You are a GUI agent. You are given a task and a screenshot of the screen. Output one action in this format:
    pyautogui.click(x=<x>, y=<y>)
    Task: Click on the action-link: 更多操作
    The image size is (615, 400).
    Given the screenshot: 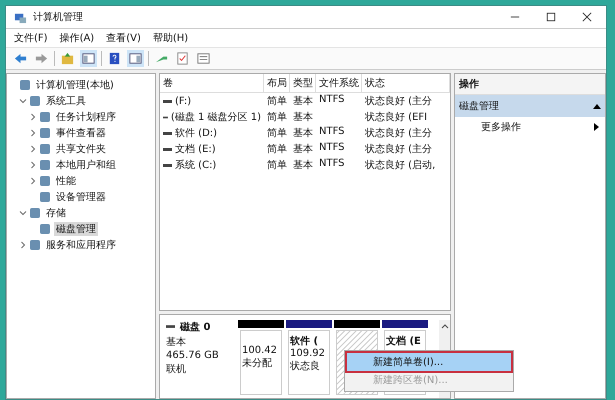 What is the action you would take?
    pyautogui.click(x=501, y=127)
    